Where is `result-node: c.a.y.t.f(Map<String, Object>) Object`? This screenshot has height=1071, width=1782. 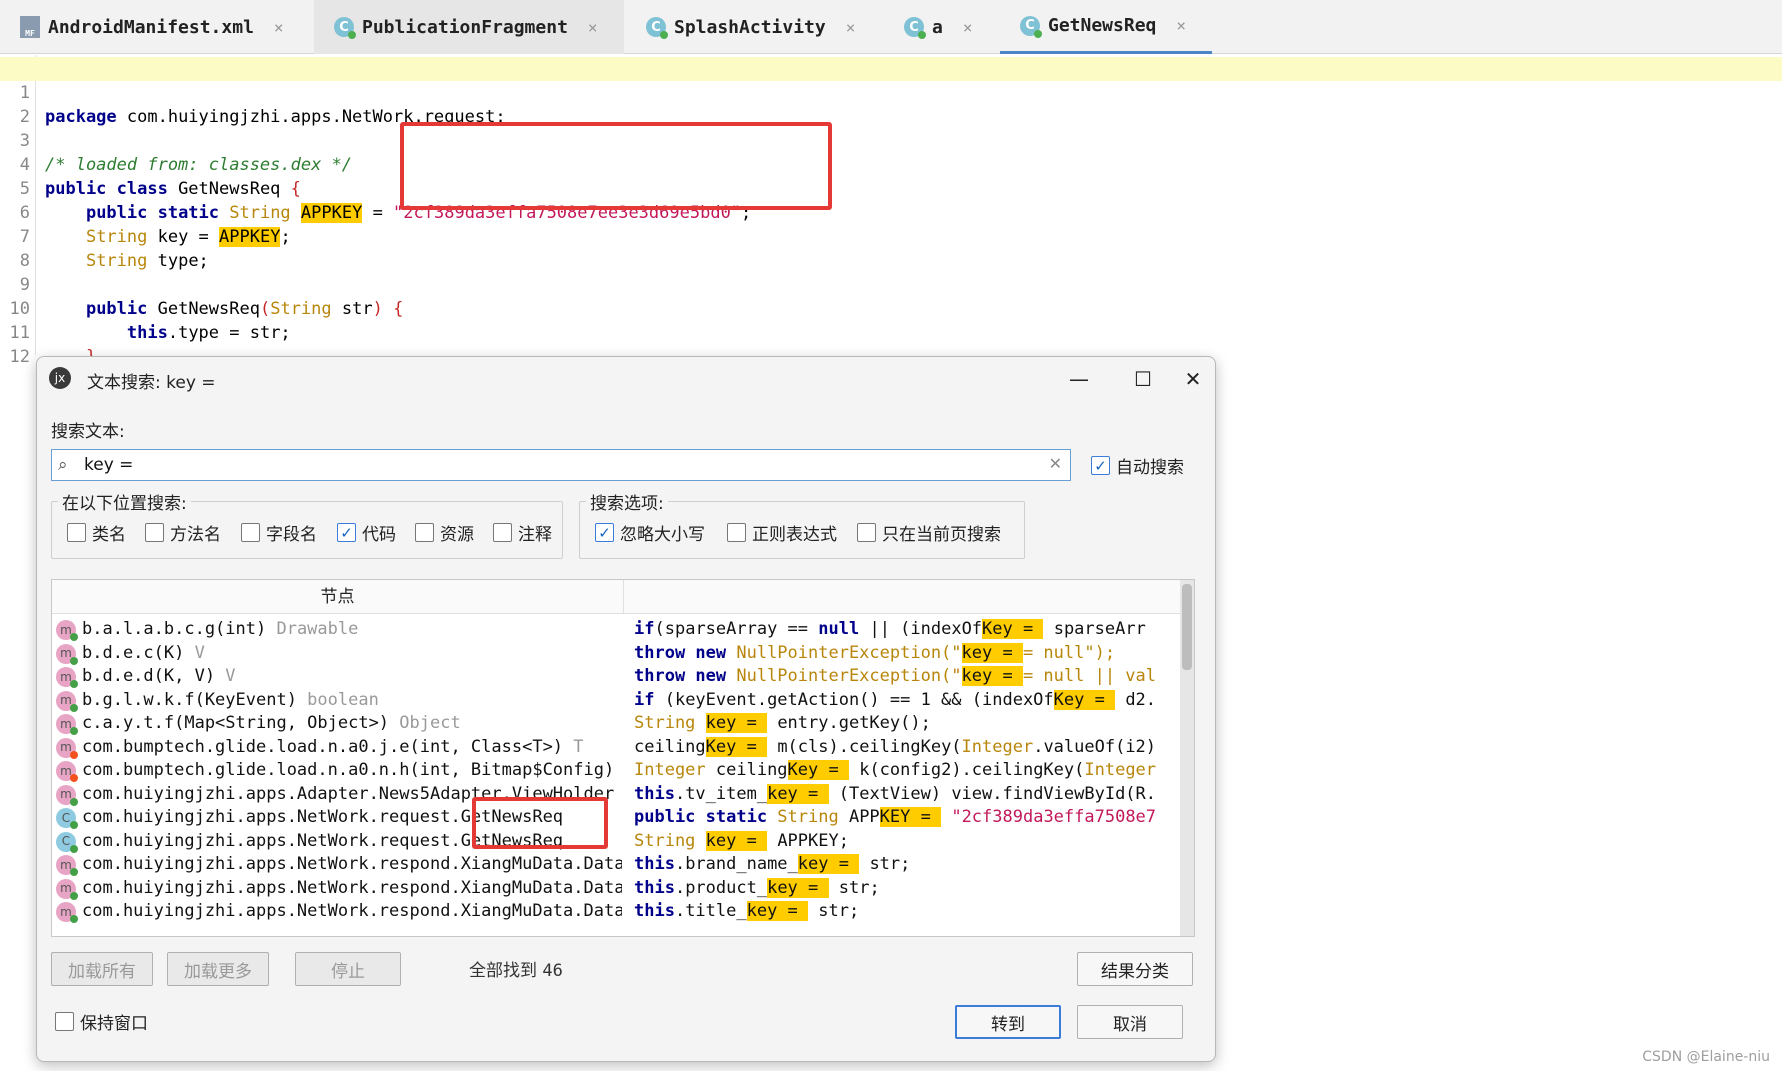
result-node: c.a.y.t.f(Map<String, Object>) Object is located at coordinates (352, 723).